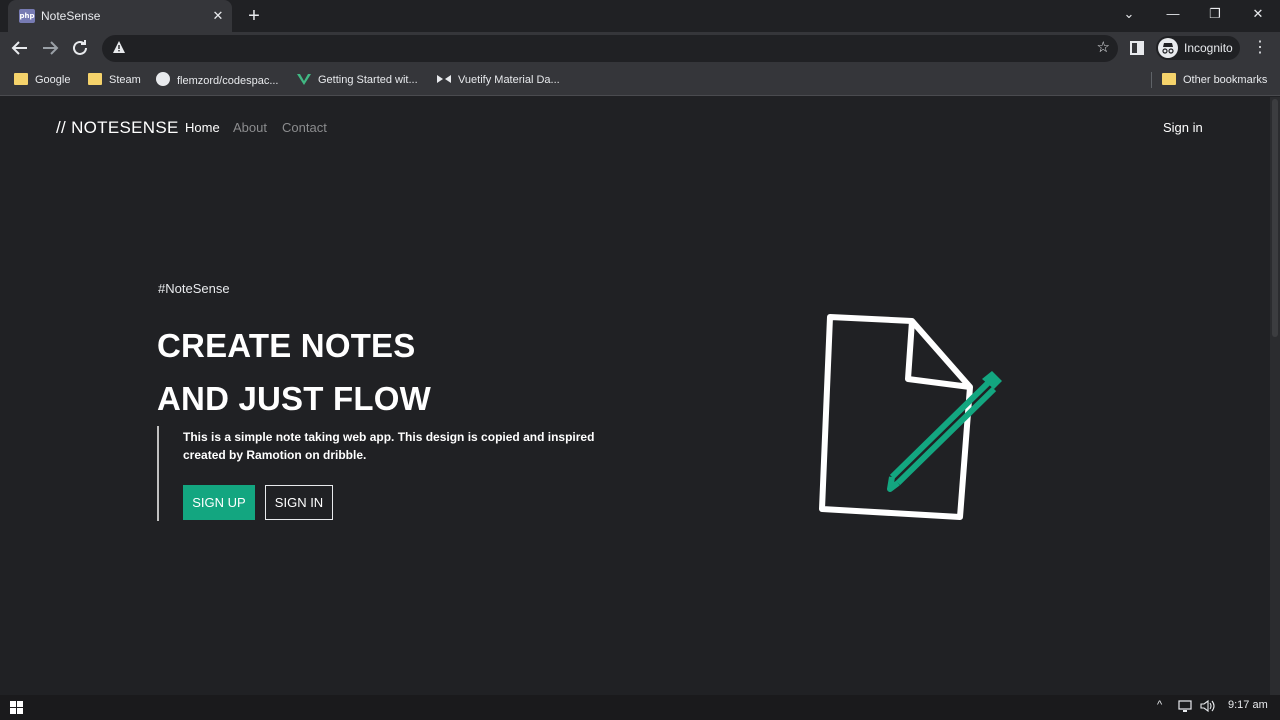  I want to click on bookmark-google: Google, so click(42, 80).